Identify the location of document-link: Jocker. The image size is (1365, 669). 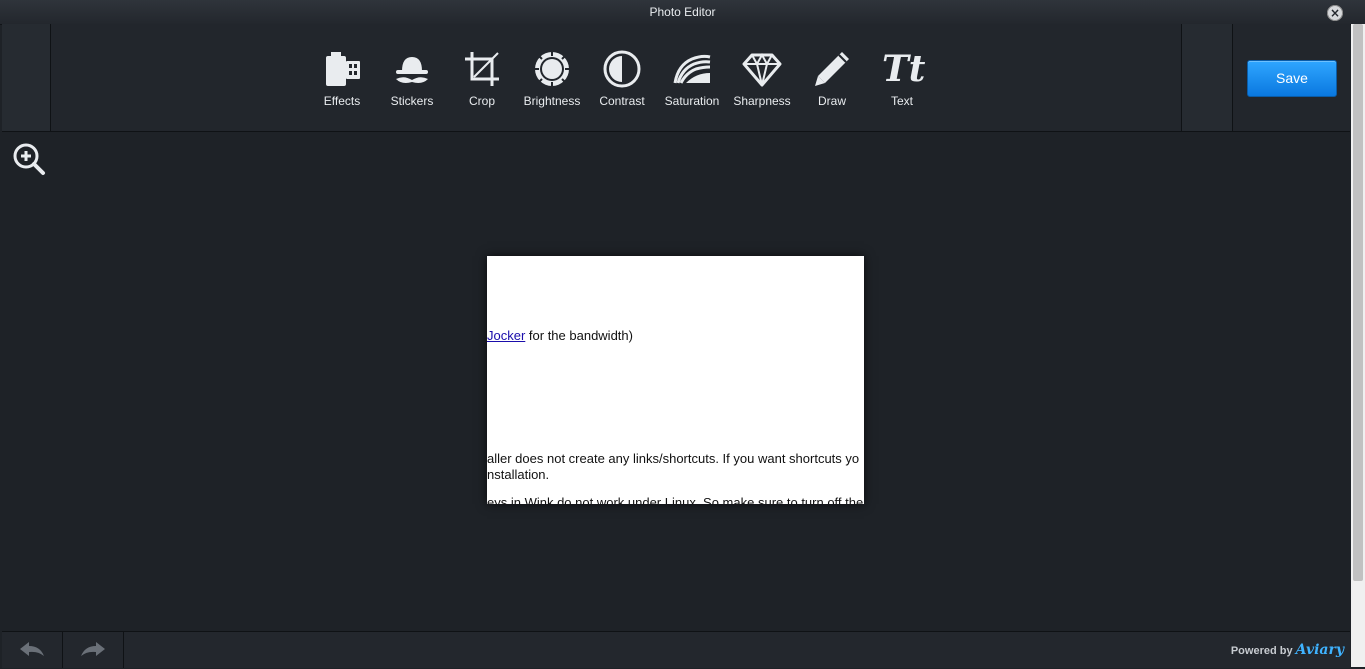
(506, 335).